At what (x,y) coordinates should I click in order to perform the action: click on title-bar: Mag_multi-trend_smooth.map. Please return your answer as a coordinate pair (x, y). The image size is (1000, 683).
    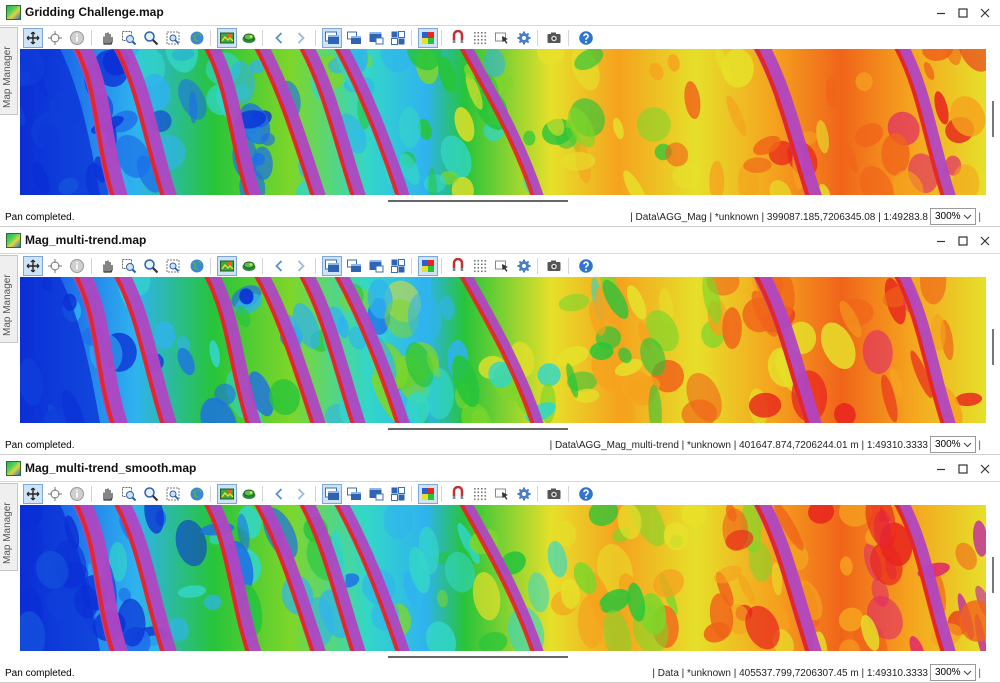
    Looking at the image, I should click on (500, 469).